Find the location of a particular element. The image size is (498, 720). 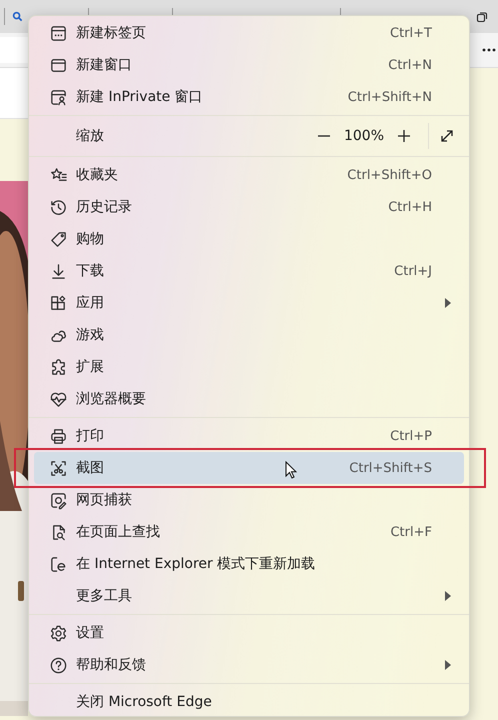

help-icon is located at coordinates (58, 665).